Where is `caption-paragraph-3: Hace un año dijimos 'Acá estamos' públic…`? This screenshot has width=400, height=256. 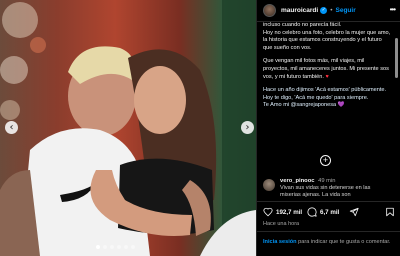 caption-paragraph-3: Hace un año dijimos 'Acá estamos' públic… is located at coordinates (327, 98).